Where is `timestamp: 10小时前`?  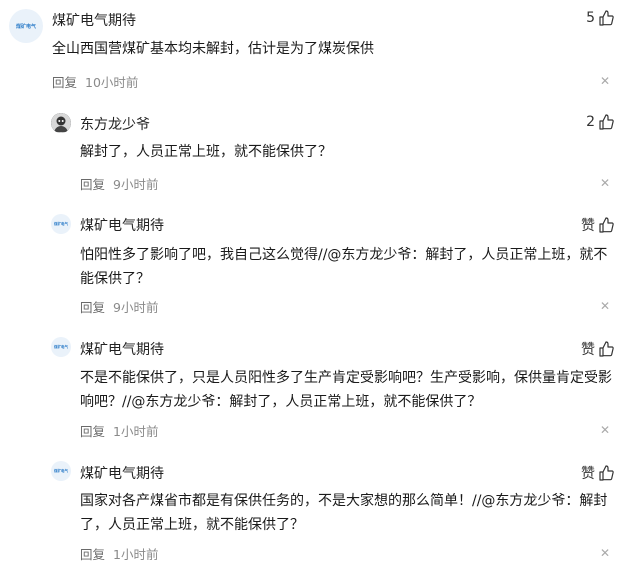
timestamp: 10小时前 is located at coordinates (112, 82).